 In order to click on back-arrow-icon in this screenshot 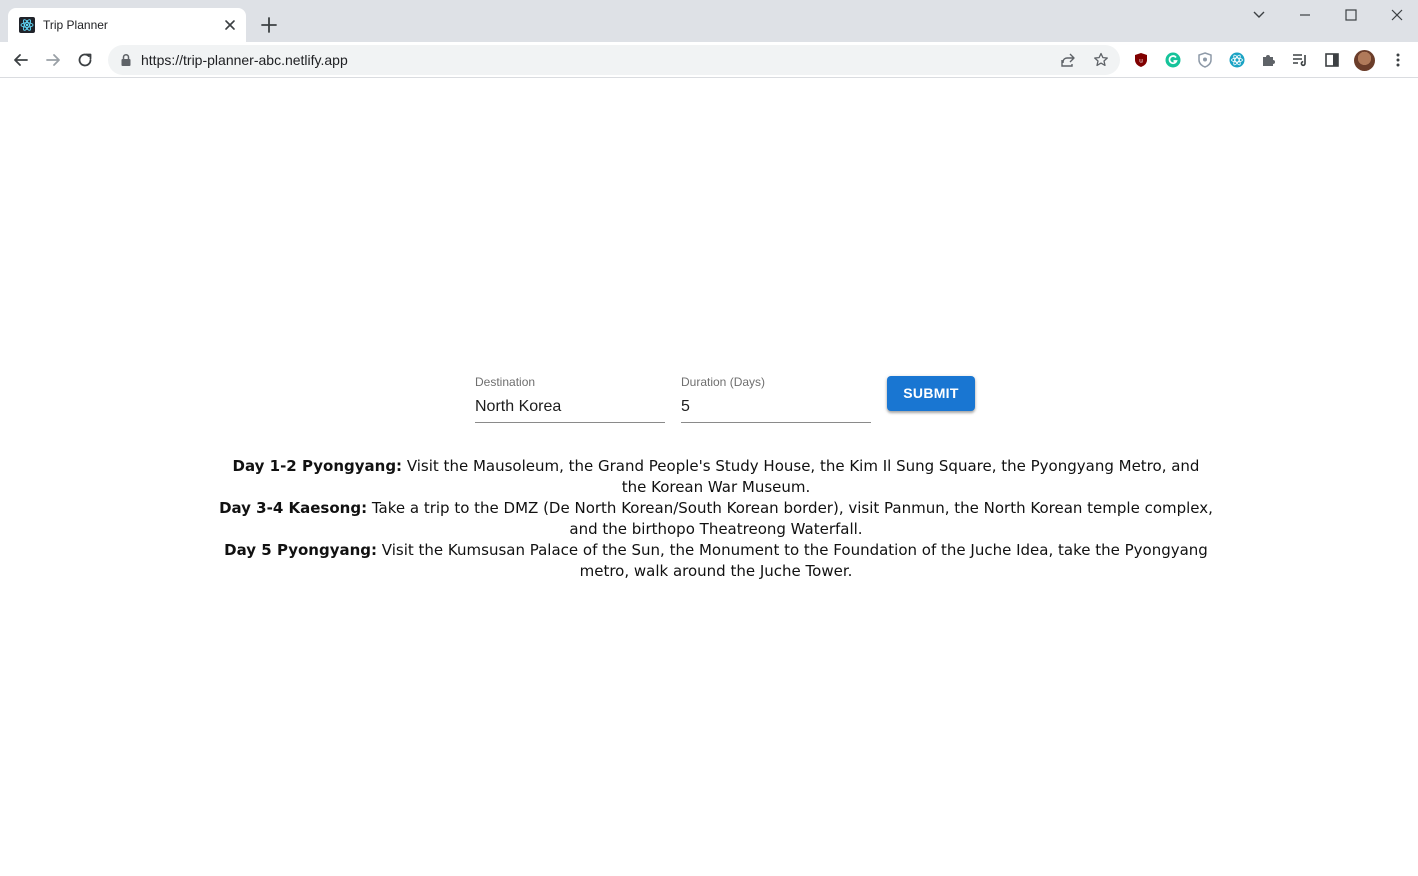, I will do `click(21, 60)`.